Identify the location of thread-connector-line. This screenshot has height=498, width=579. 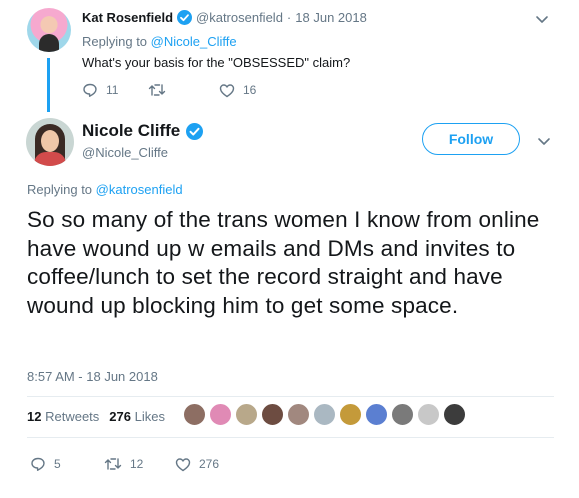
(48, 85).